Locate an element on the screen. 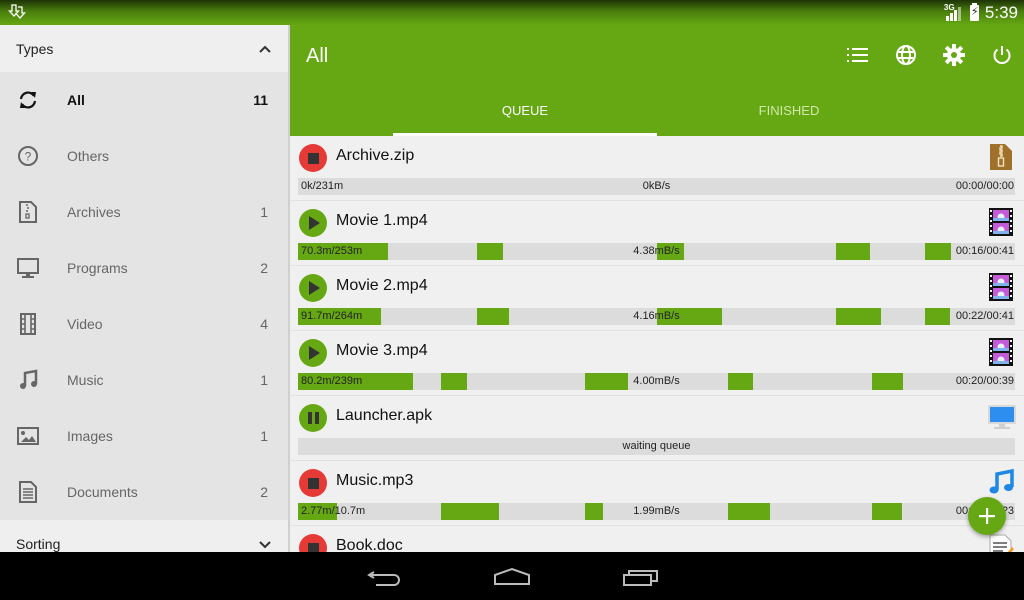  music-note-icon is located at coordinates (28, 380).